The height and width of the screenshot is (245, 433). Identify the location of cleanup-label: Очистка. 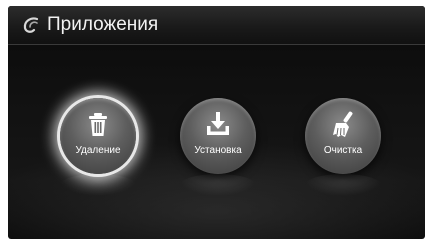
(343, 150).